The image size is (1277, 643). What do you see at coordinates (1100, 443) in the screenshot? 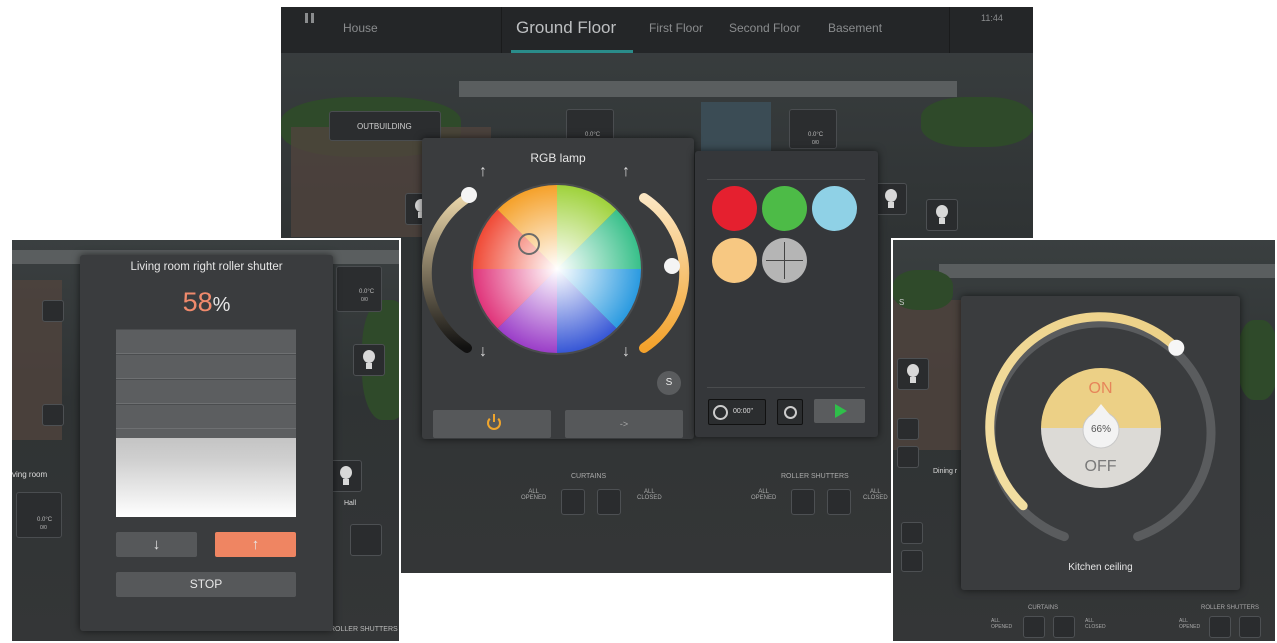
I see `dimmer-panel: ON 66% OFF Kitchen ceiling` at bounding box center [1100, 443].